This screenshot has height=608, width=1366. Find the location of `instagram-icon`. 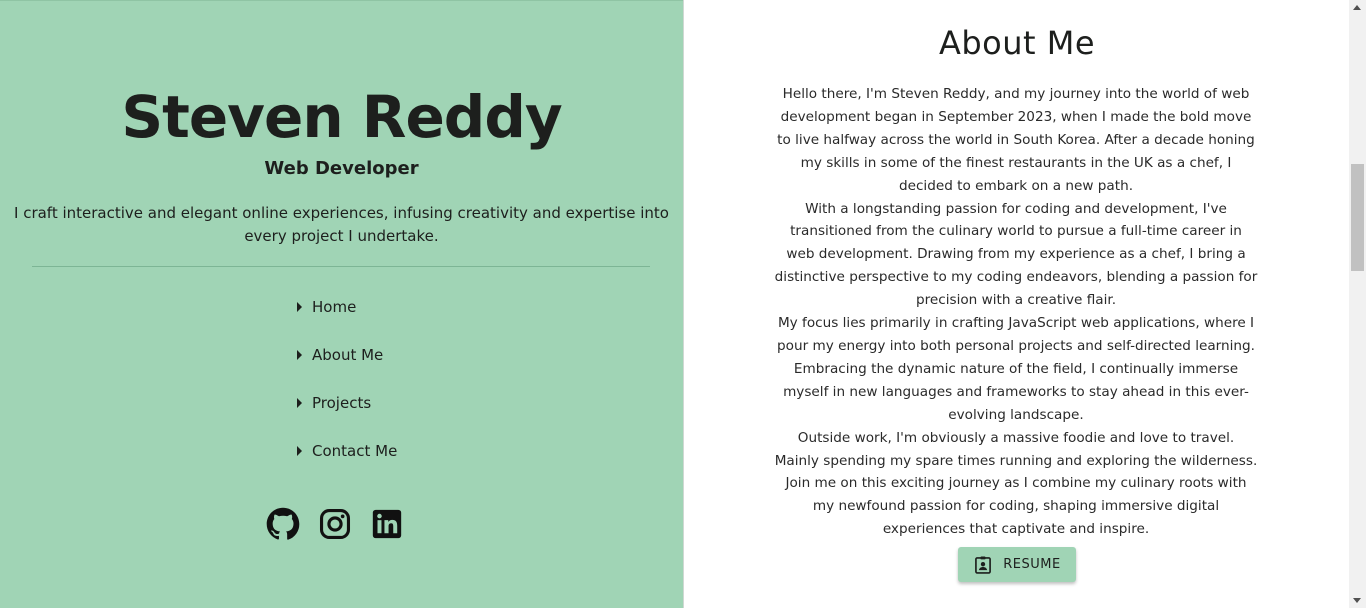

instagram-icon is located at coordinates (335, 524).